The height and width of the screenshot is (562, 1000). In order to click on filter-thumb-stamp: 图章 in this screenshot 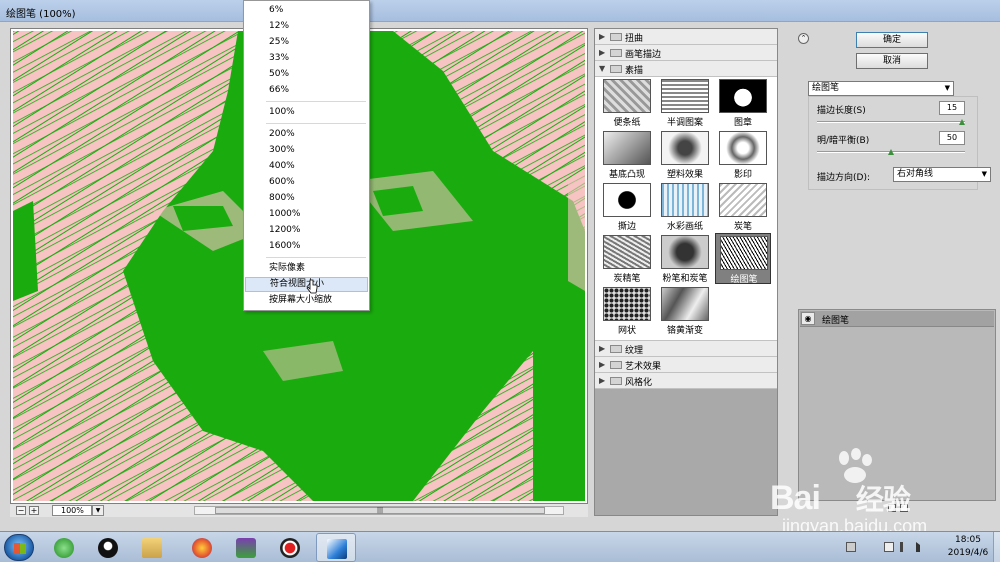, I will do `click(743, 102)`.